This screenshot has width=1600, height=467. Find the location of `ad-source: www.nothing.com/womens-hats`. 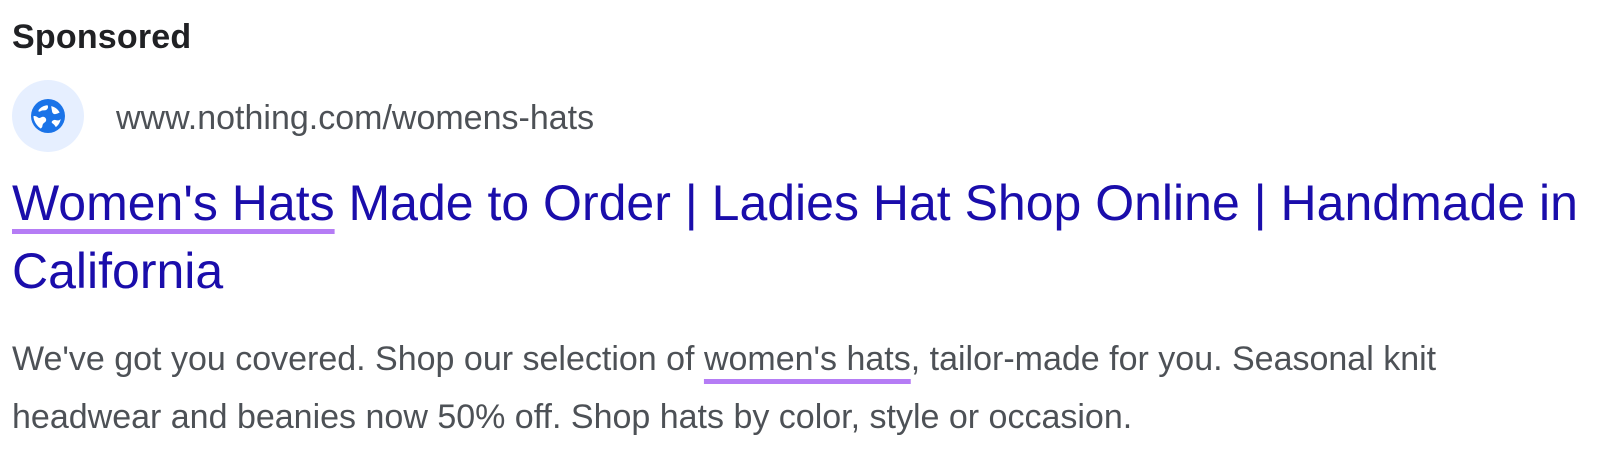

ad-source: www.nothing.com/womens-hats is located at coordinates (303, 116).